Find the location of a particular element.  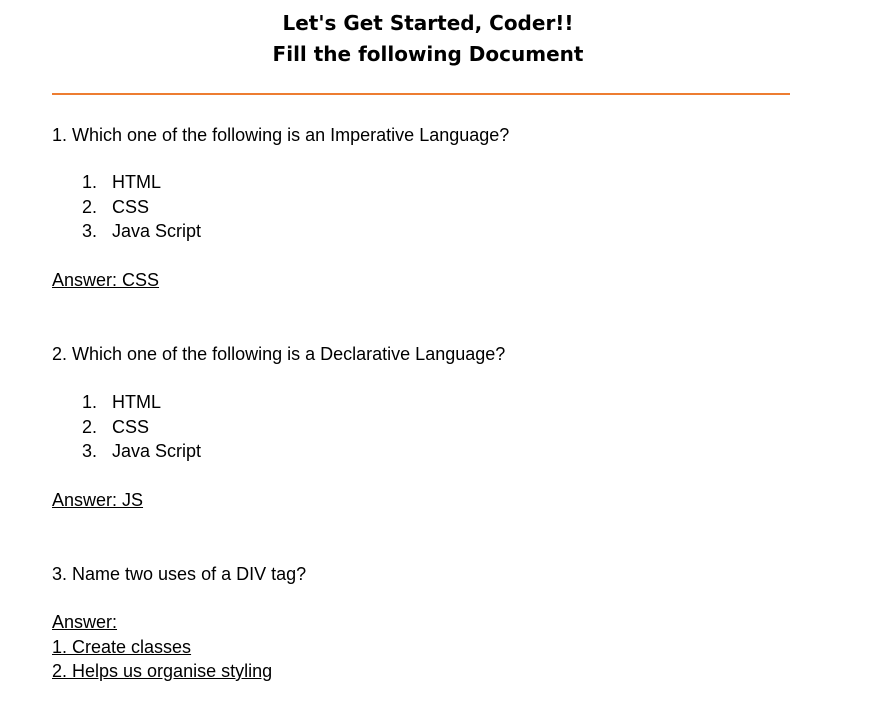

question-1-answer: Answer: CSS is located at coordinates (106, 280).